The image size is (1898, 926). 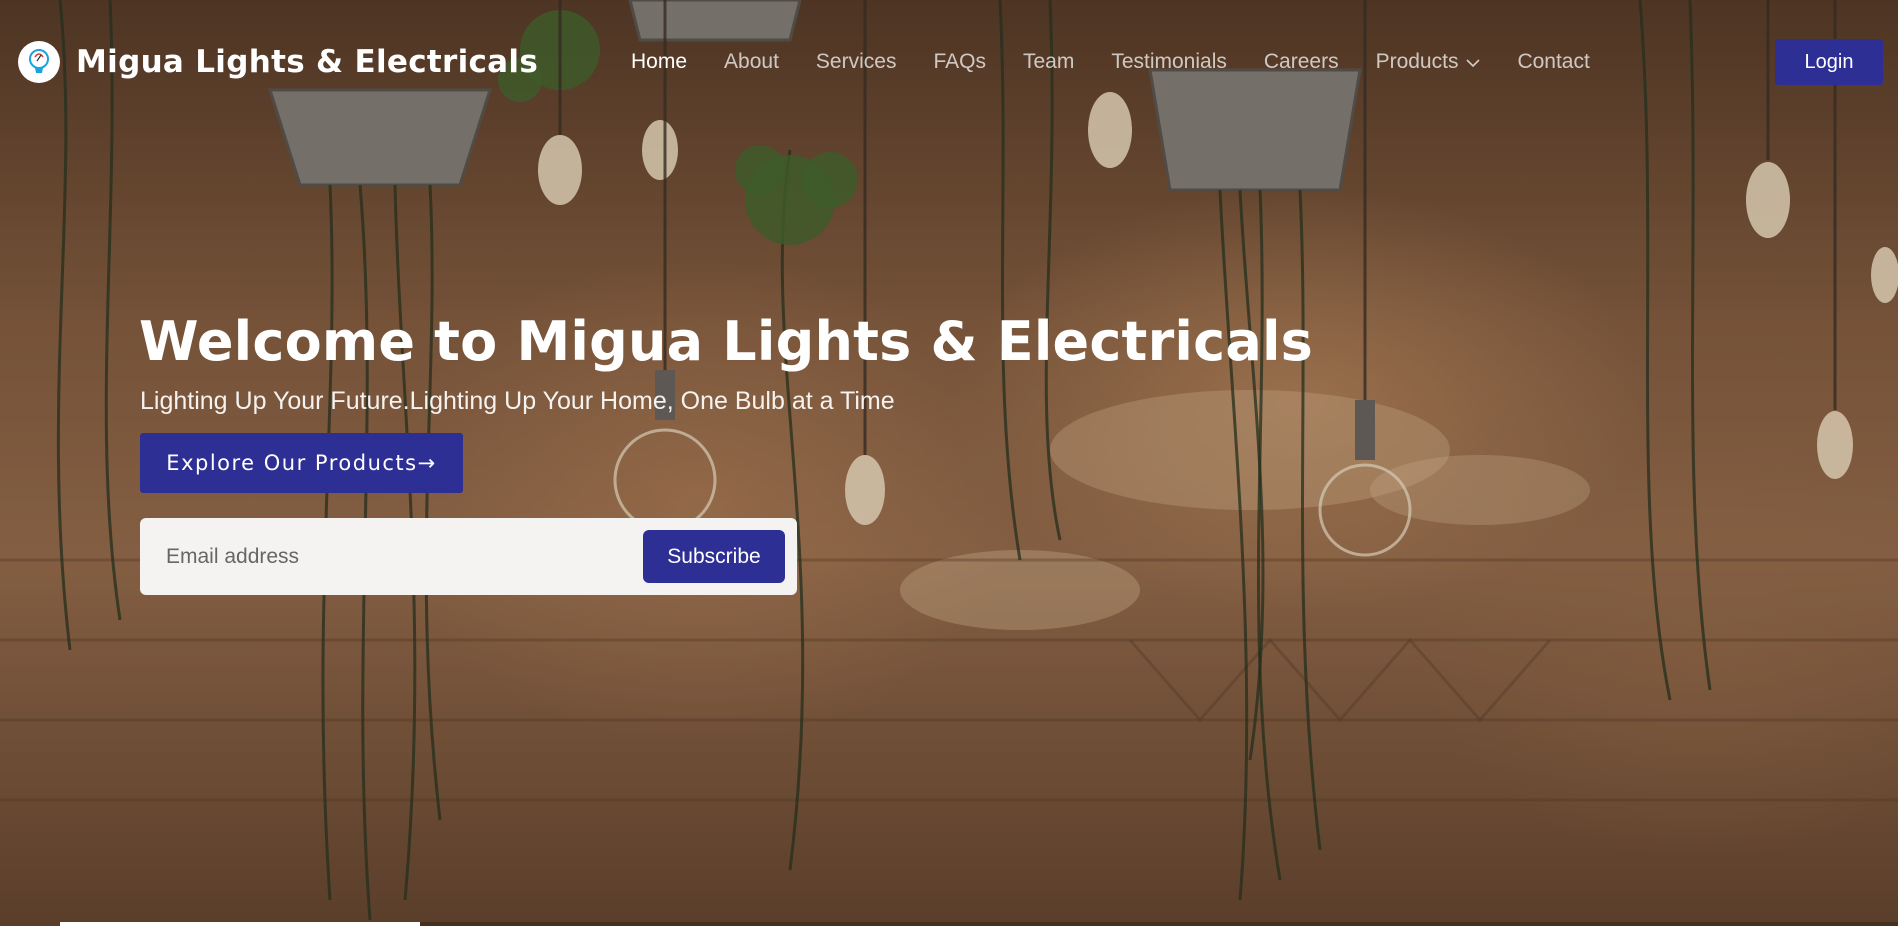 What do you see at coordinates (751, 62) in the screenshot?
I see `nav-item-about: About` at bounding box center [751, 62].